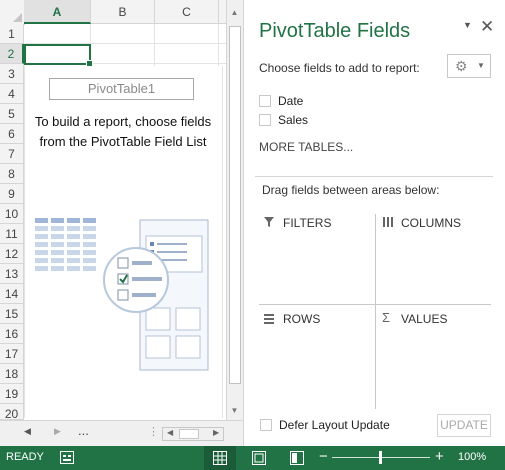 The image size is (505, 470). Describe the element at coordinates (335, 31) in the screenshot. I see `pane-title: PivotTable Fields` at that location.